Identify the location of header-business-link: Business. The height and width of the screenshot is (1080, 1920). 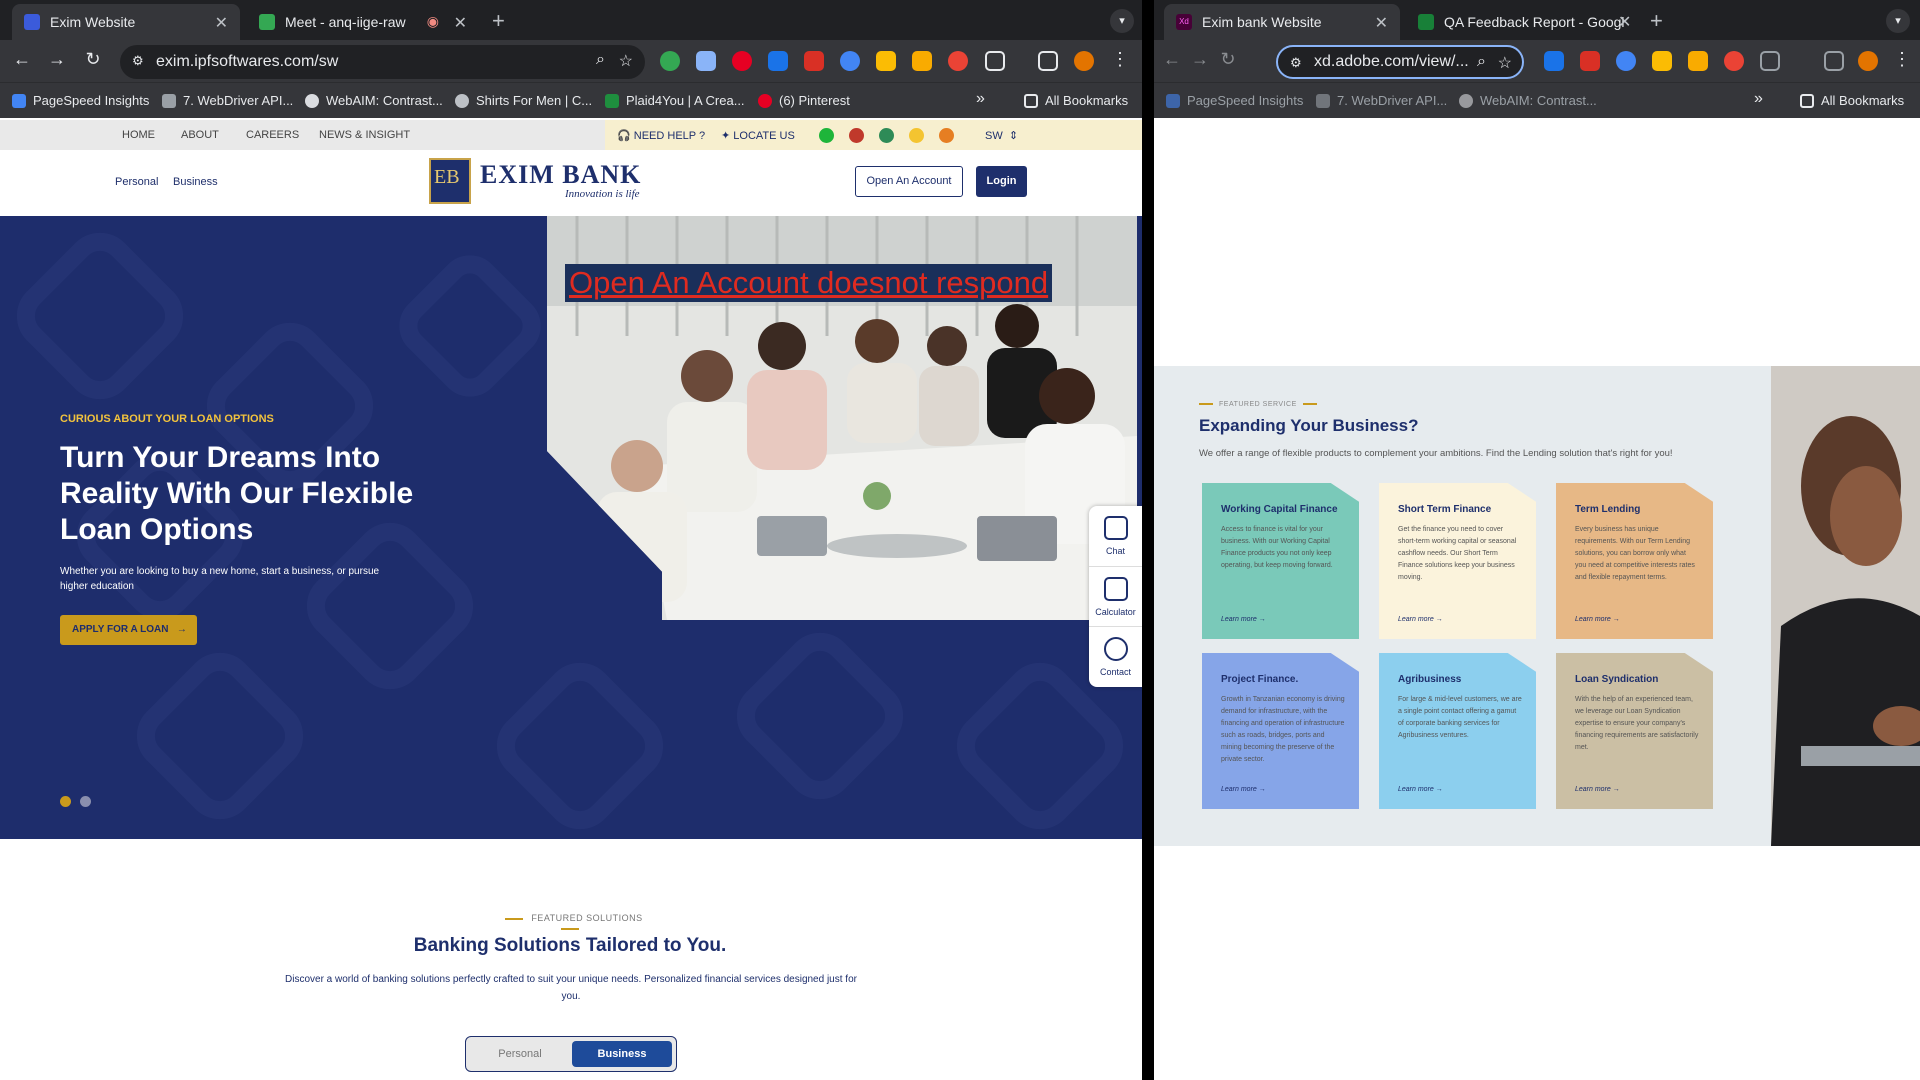
(195, 182).